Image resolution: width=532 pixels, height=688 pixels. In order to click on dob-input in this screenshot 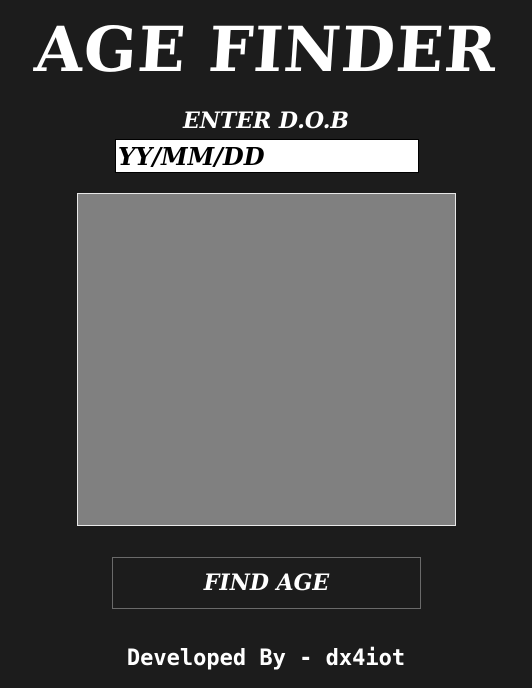, I will do `click(267, 156)`.